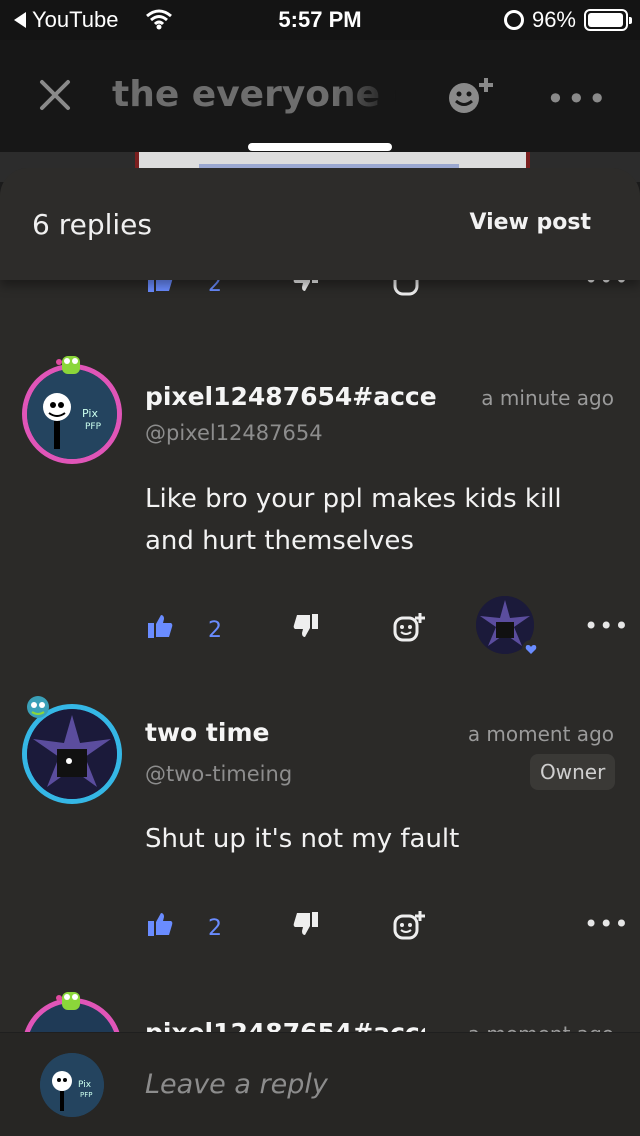 The width and height of the screenshot is (640, 1136). What do you see at coordinates (540, 734) in the screenshot?
I see `comment-timestamp: a moment ago` at bounding box center [540, 734].